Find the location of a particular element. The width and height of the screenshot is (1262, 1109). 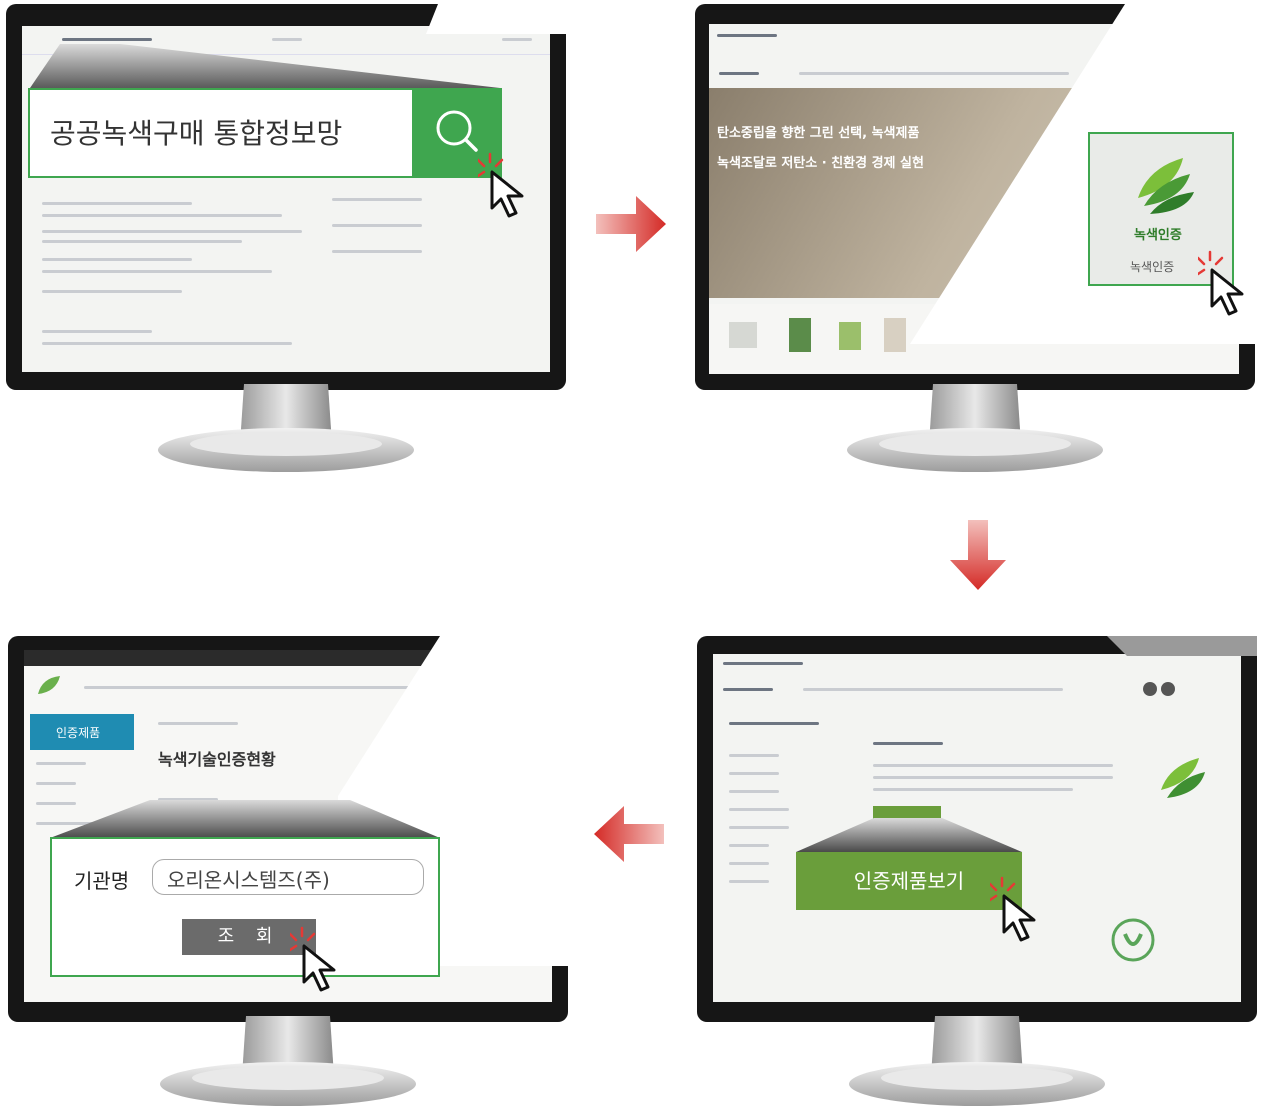

green-mark-label: 녹색인증 is located at coordinates (1158, 235).